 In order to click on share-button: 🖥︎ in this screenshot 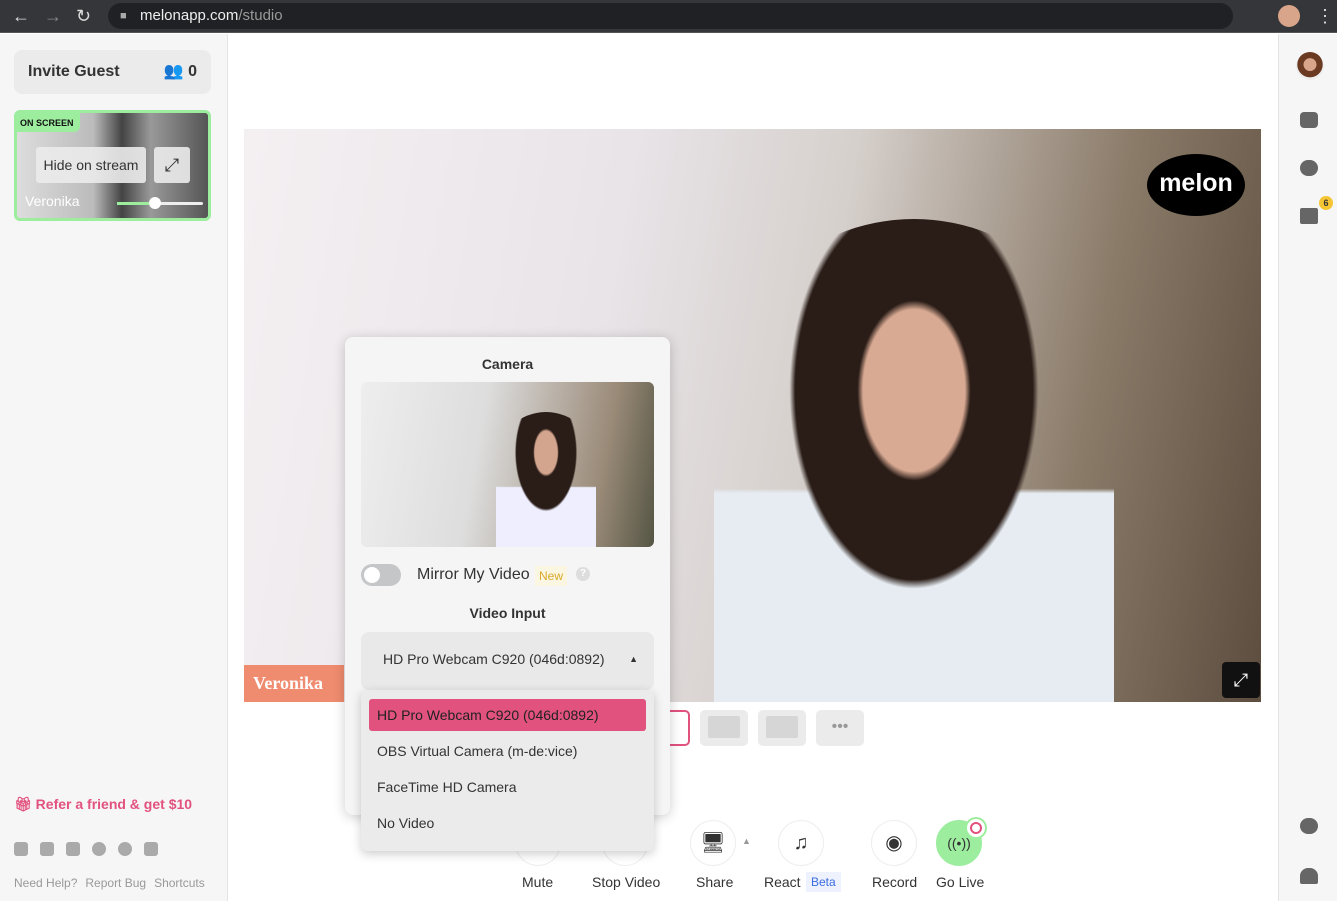, I will do `click(713, 843)`.